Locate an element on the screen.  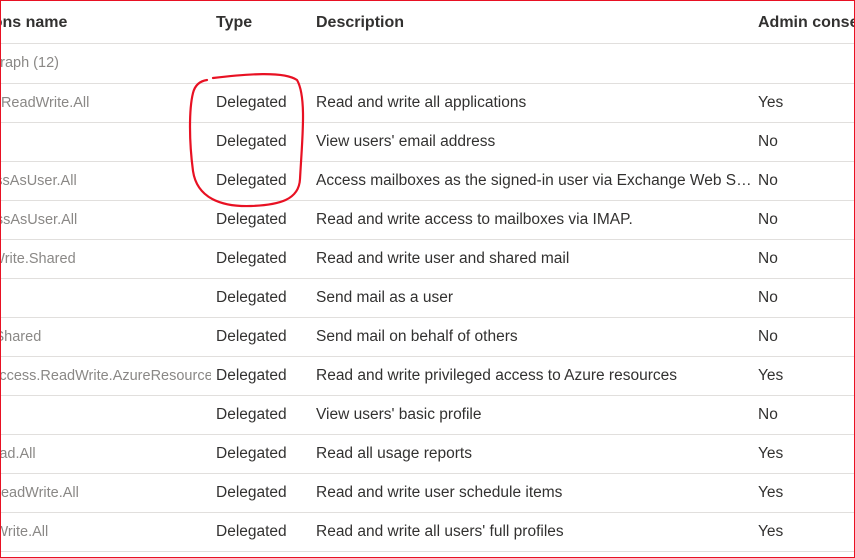
permission-description-cell: Read all usage reports is located at coordinates (394, 453).